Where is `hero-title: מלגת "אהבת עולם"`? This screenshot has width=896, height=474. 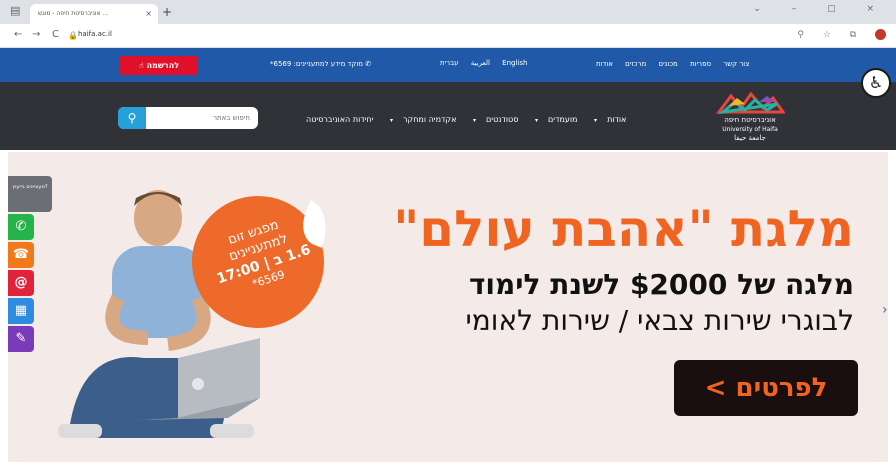
hero-title: מלגת "אהבת עולם" is located at coordinates (623, 229).